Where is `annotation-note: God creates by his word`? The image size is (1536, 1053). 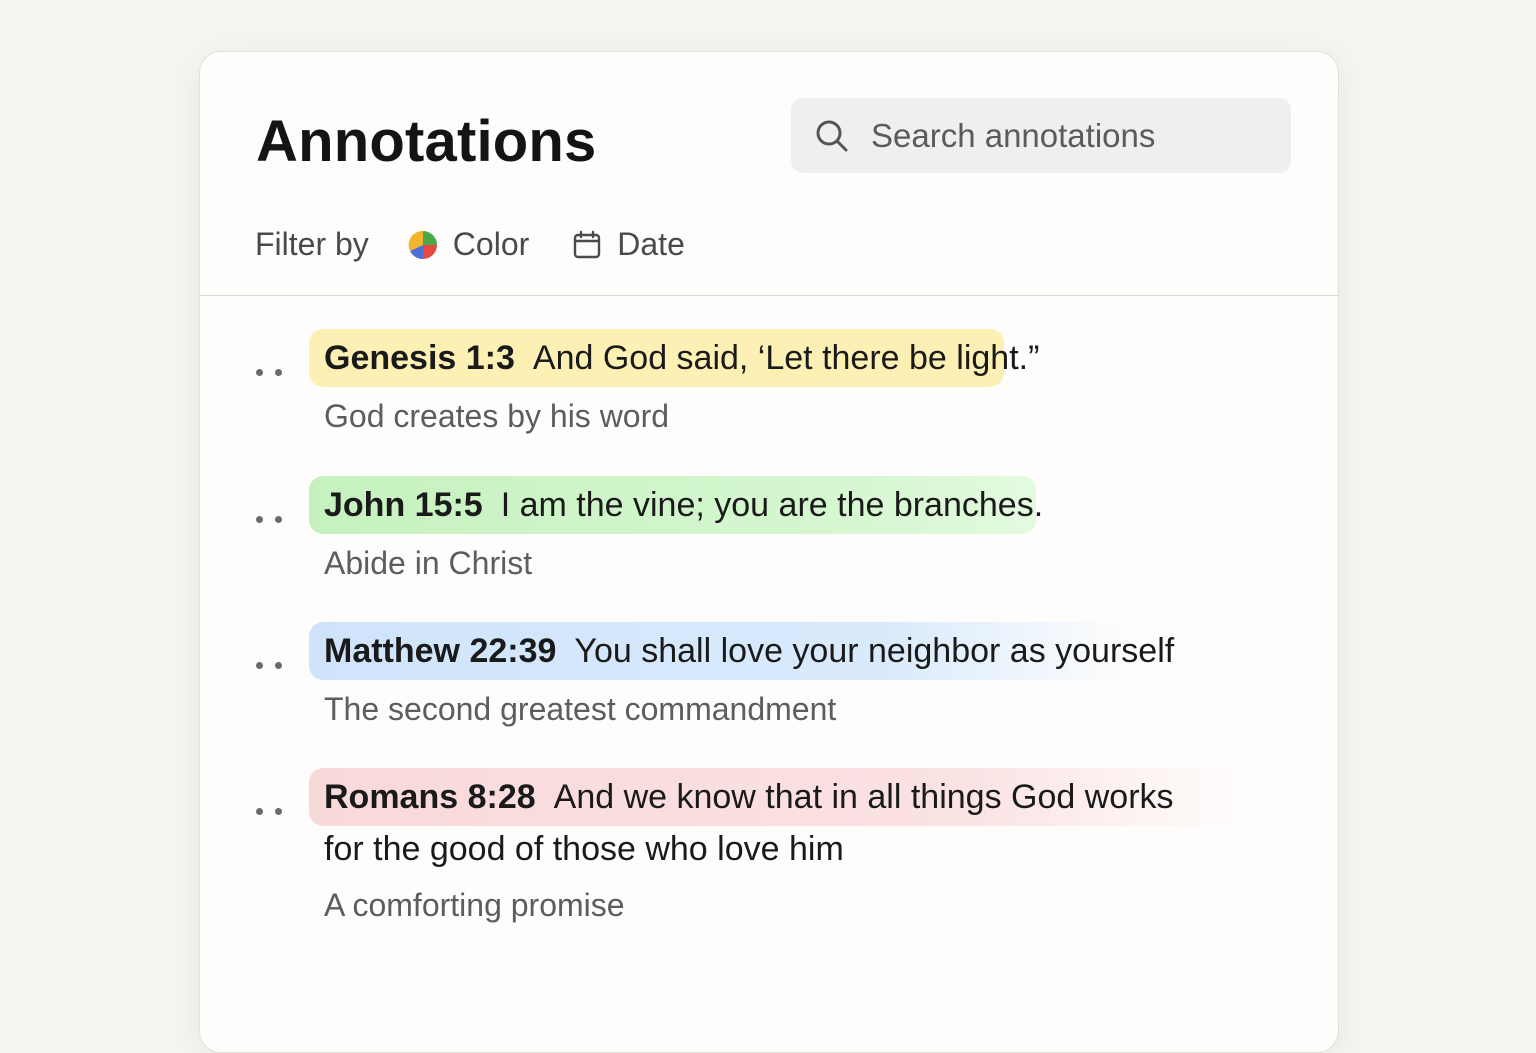
annotation-note: God creates by his word is located at coordinates (497, 416).